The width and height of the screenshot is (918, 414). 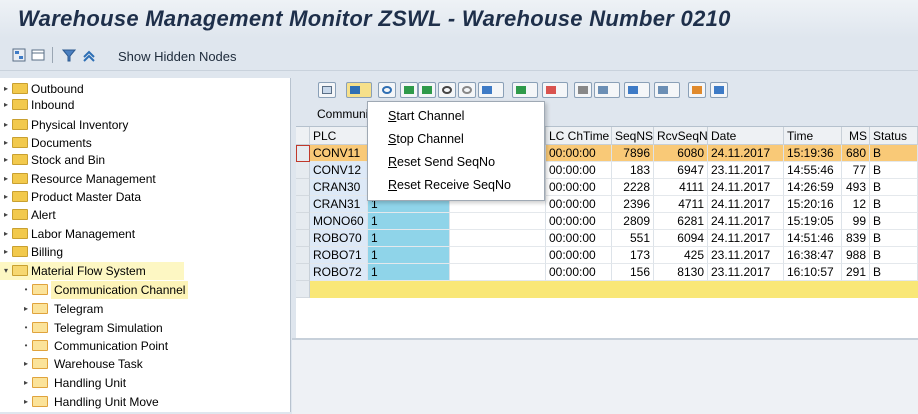 I want to click on cell-seqns: 156, so click(x=633, y=272).